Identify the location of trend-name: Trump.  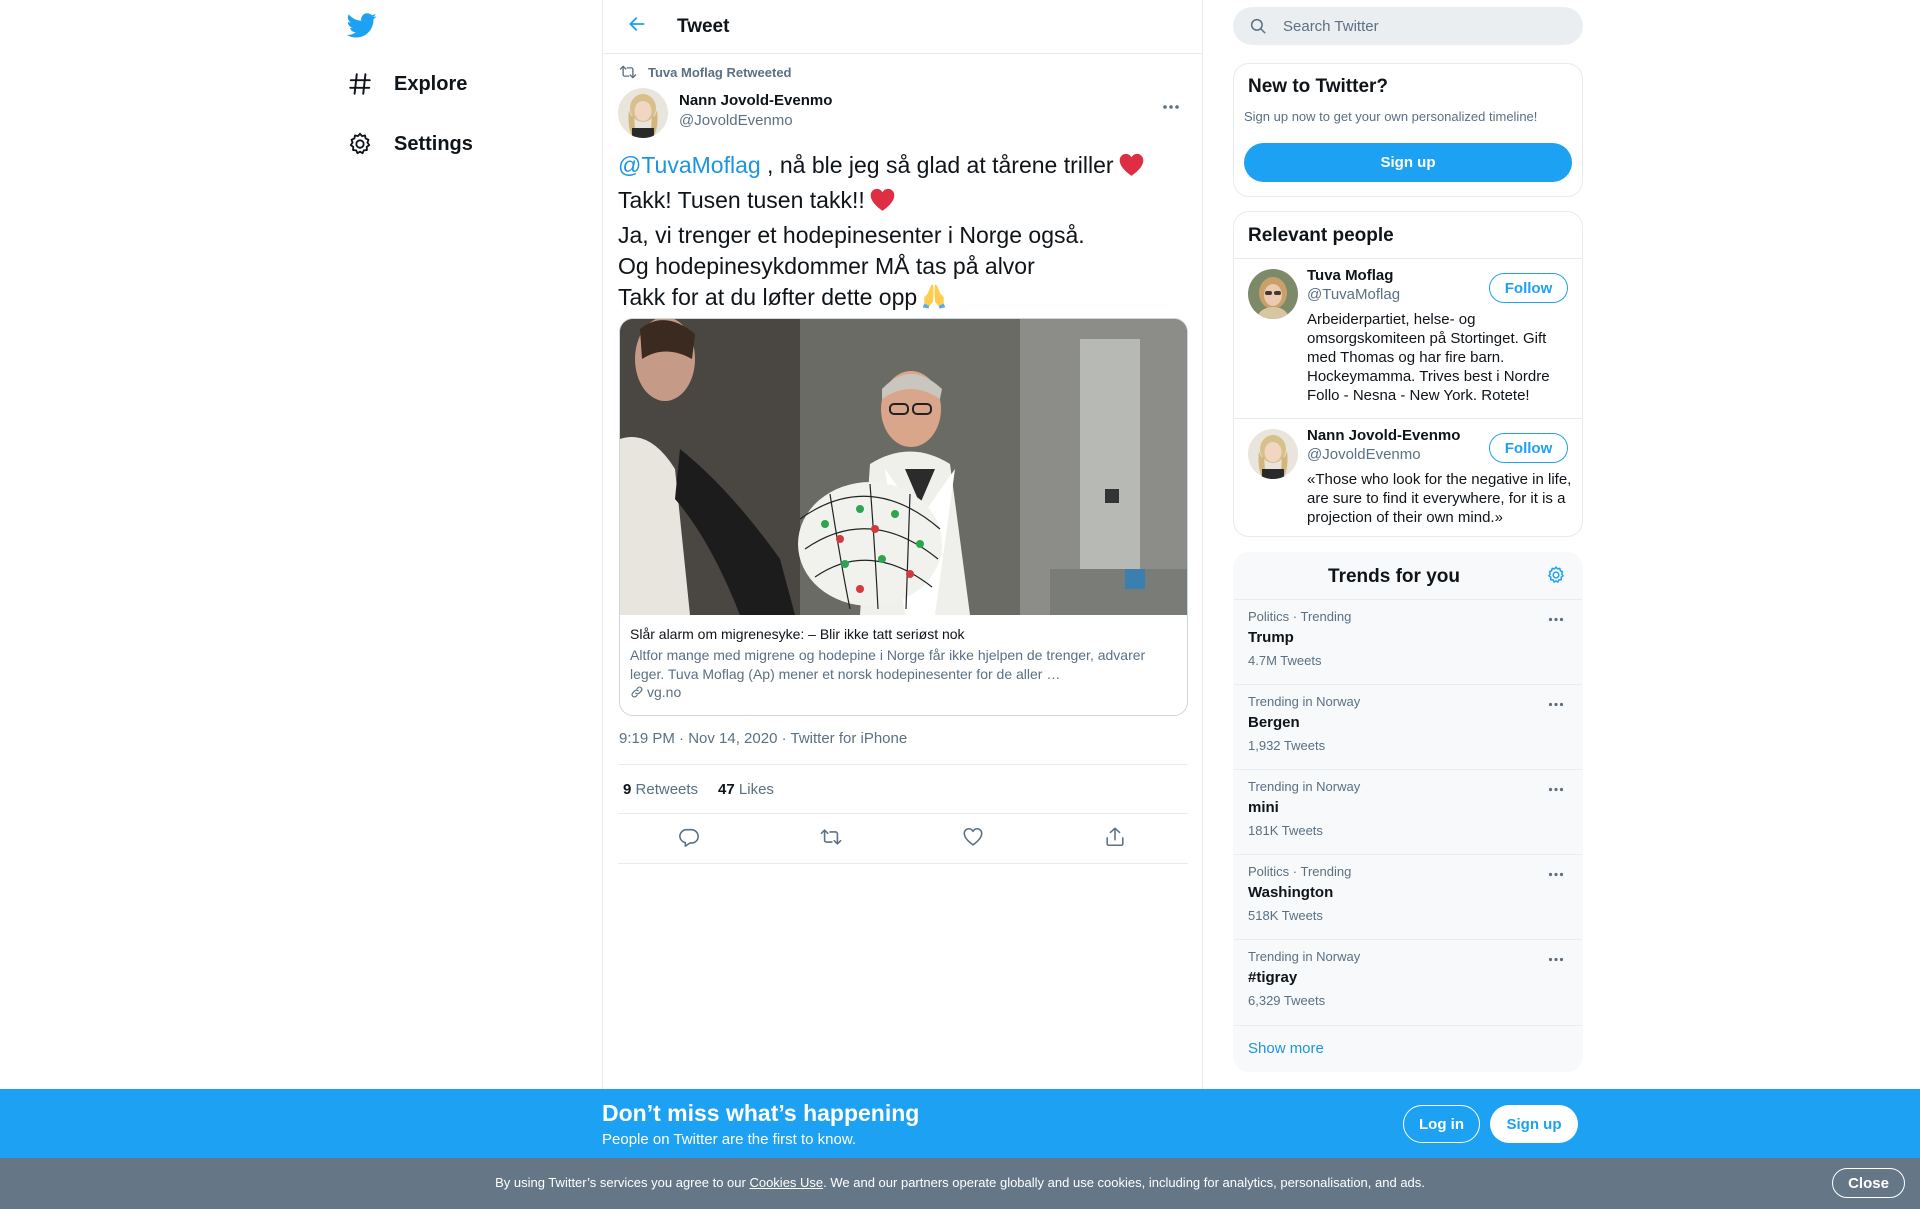
(1271, 637).